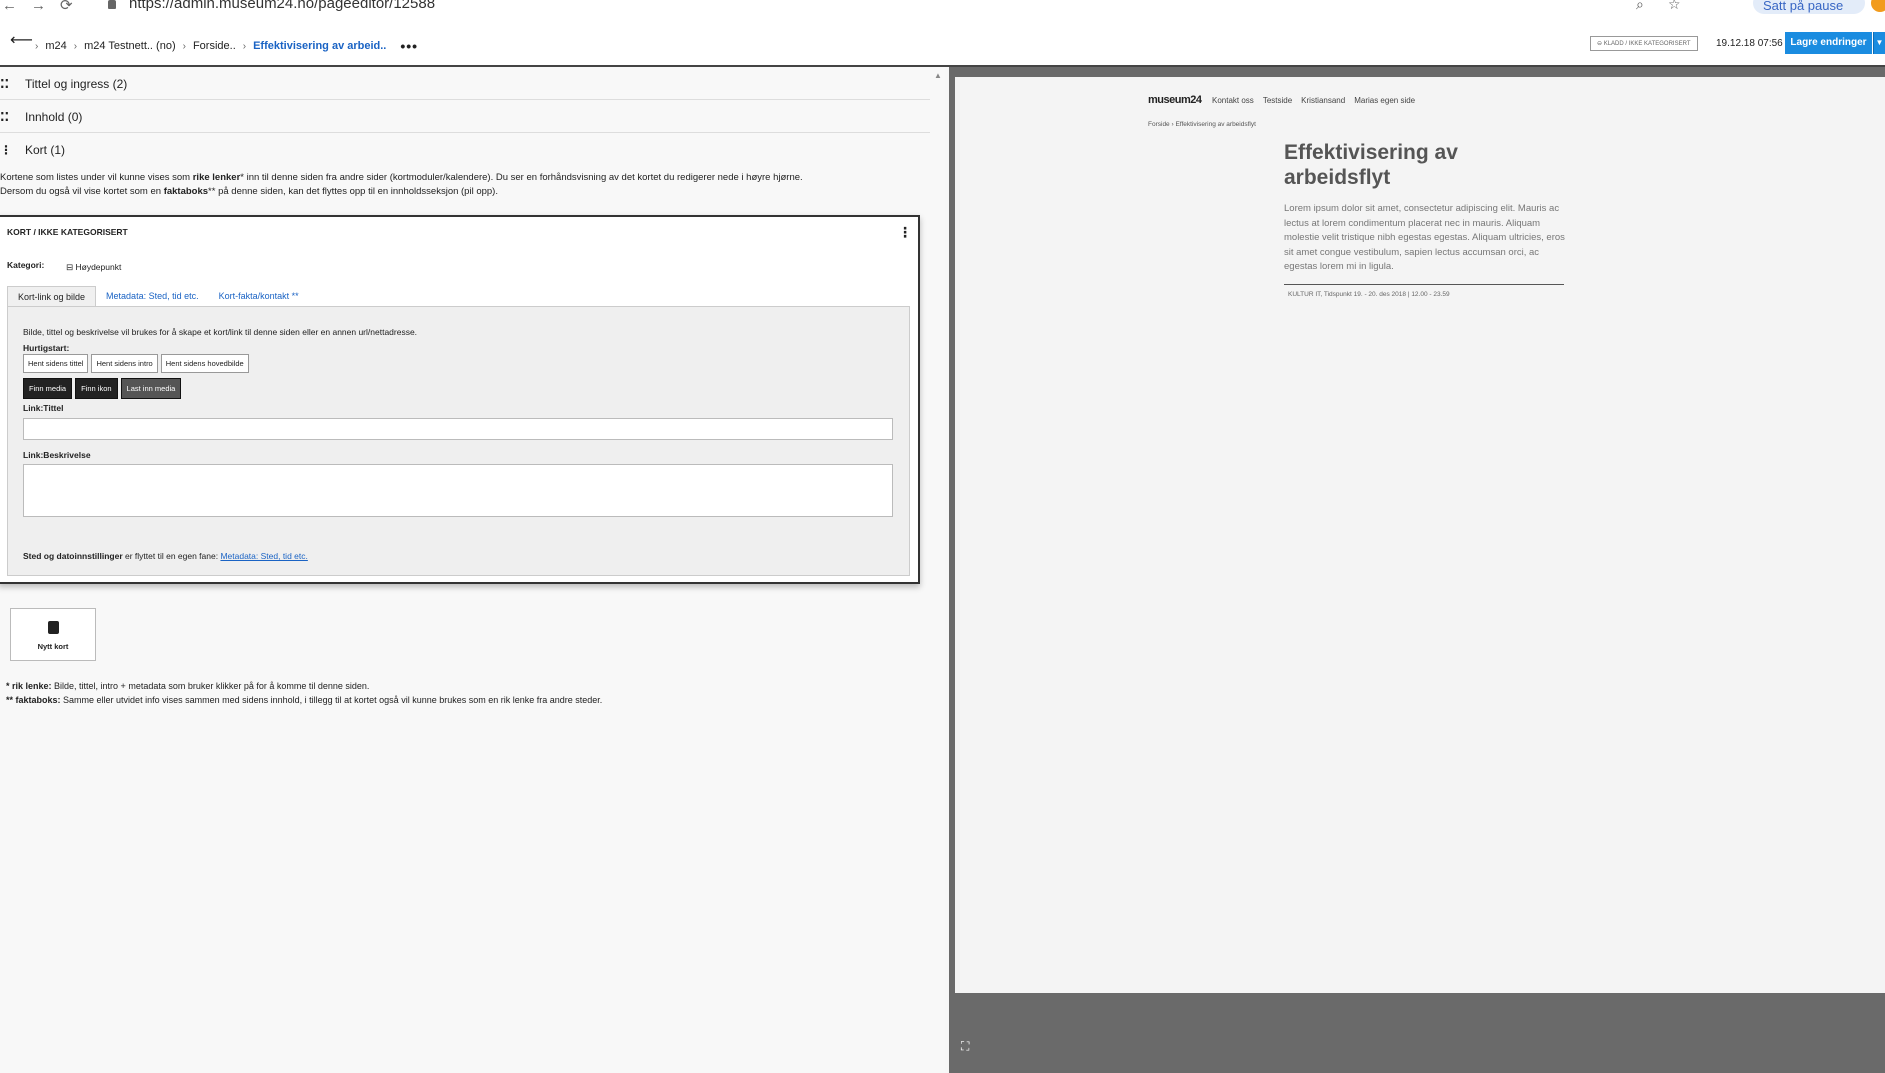 The width and height of the screenshot is (1885, 1073). Describe the element at coordinates (263, 556) in the screenshot. I see `metadata-link: Metadata: Sted, tid etc.` at that location.